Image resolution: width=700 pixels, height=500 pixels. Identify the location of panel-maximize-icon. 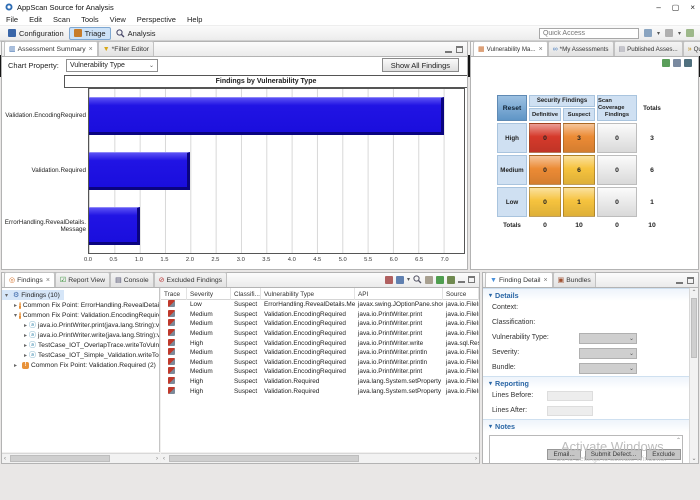
(459, 49).